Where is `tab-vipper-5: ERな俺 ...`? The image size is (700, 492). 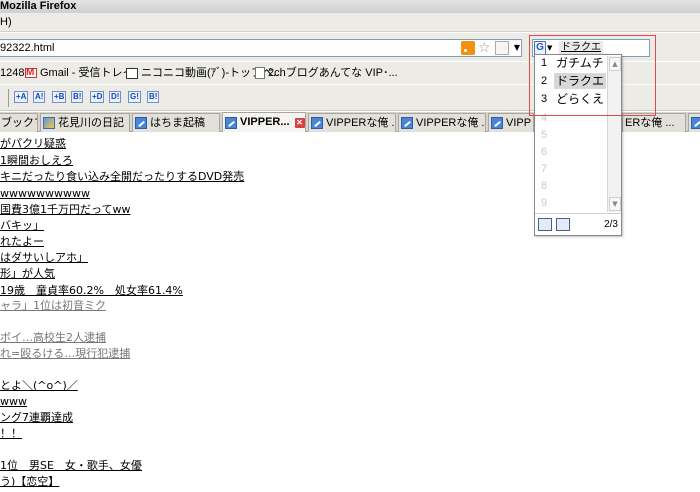
tab-vipper-5: ERな俺 ... is located at coordinates (654, 122).